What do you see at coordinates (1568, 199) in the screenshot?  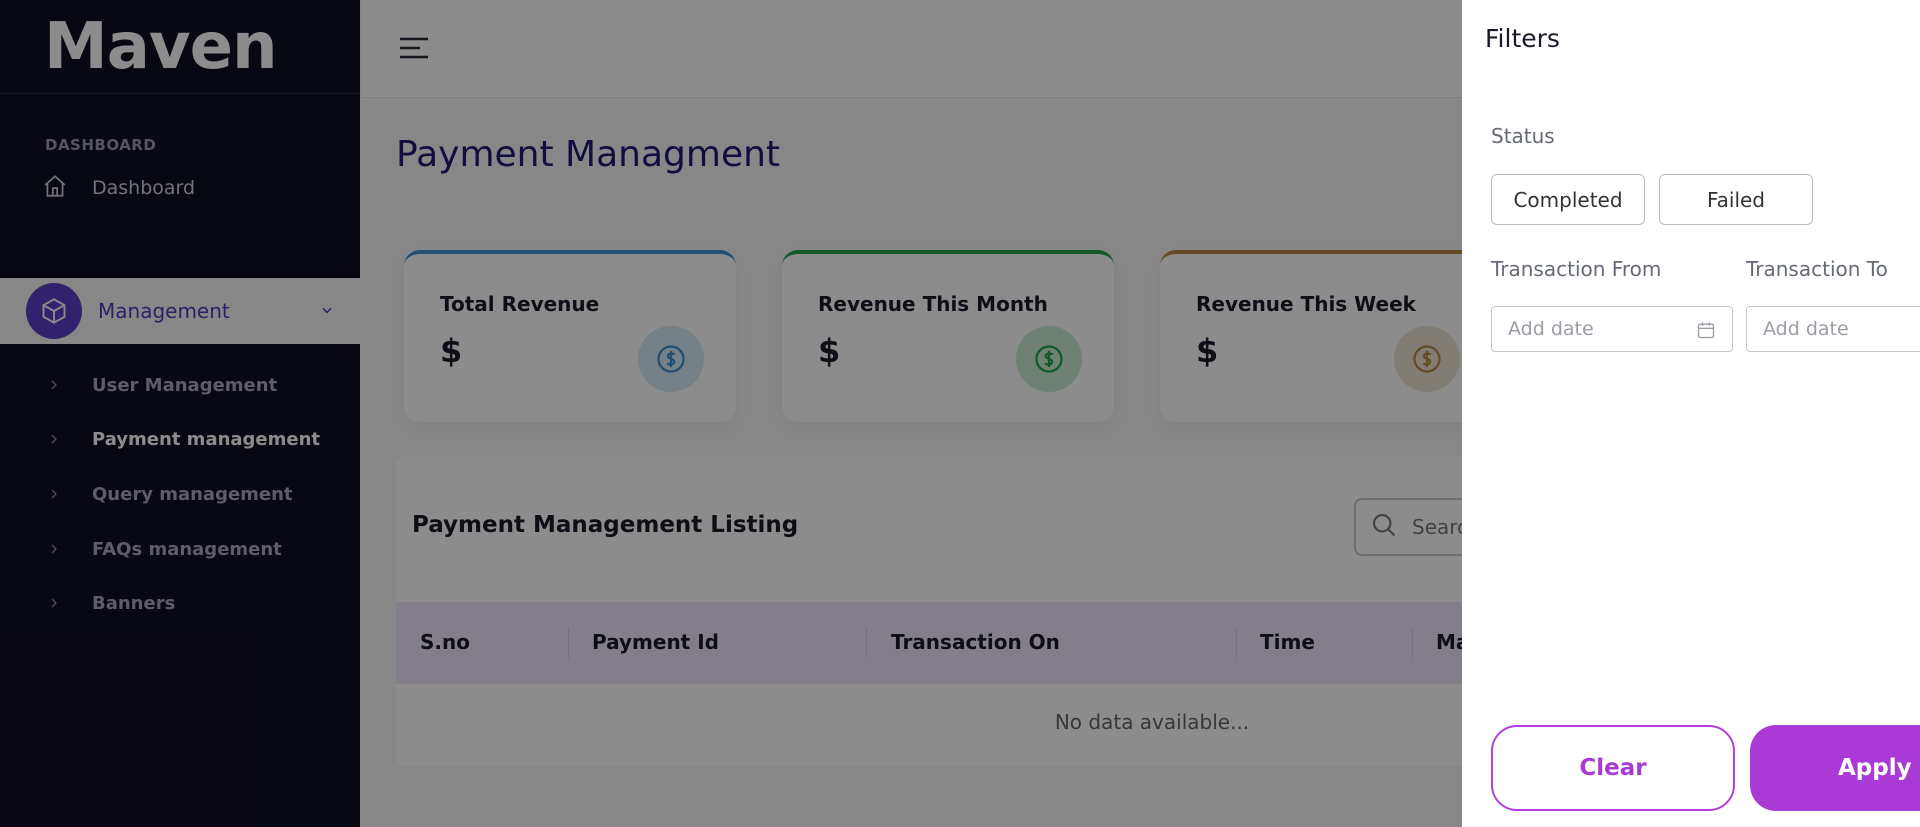 I see `status-completed-chip: Completed` at bounding box center [1568, 199].